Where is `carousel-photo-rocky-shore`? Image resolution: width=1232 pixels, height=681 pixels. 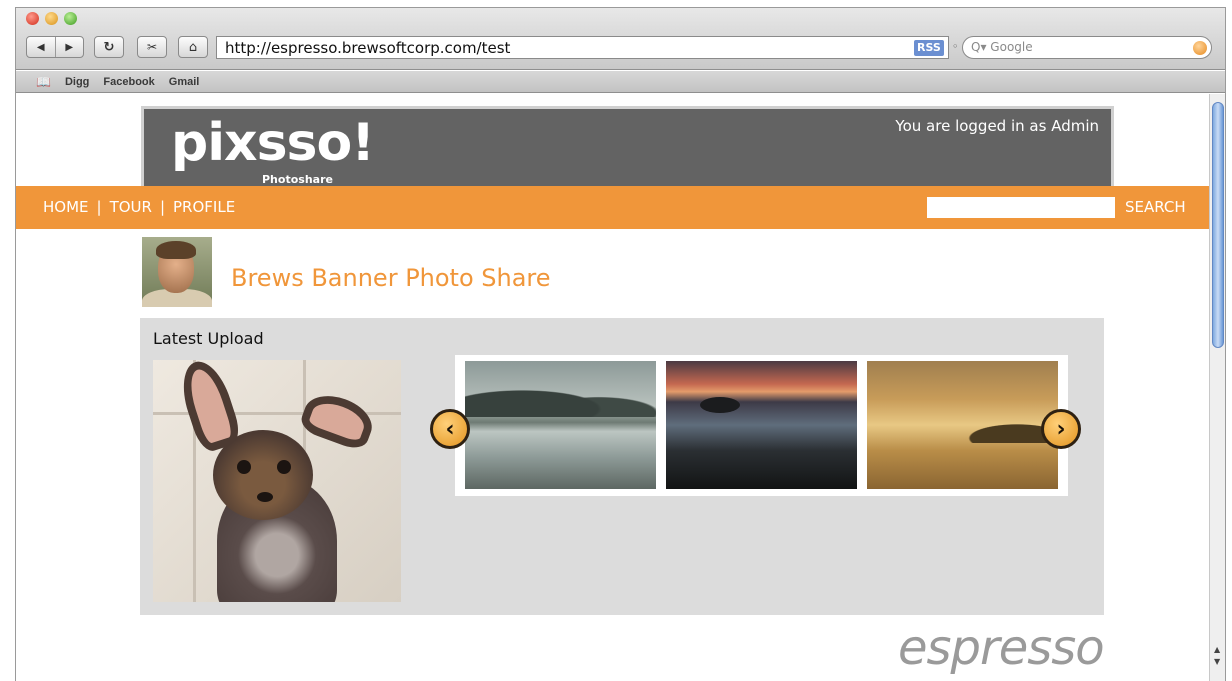
carousel-photo-rocky-shore is located at coordinates (761, 425).